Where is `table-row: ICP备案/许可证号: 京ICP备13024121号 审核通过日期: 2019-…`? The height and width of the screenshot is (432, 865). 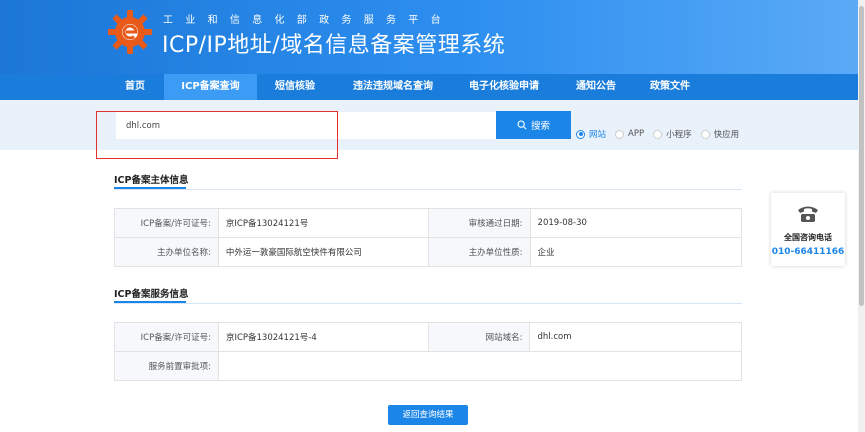 table-row: ICP备案/许可证号: 京ICP备13024121号 审核通过日期: 2019-… is located at coordinates (428, 223).